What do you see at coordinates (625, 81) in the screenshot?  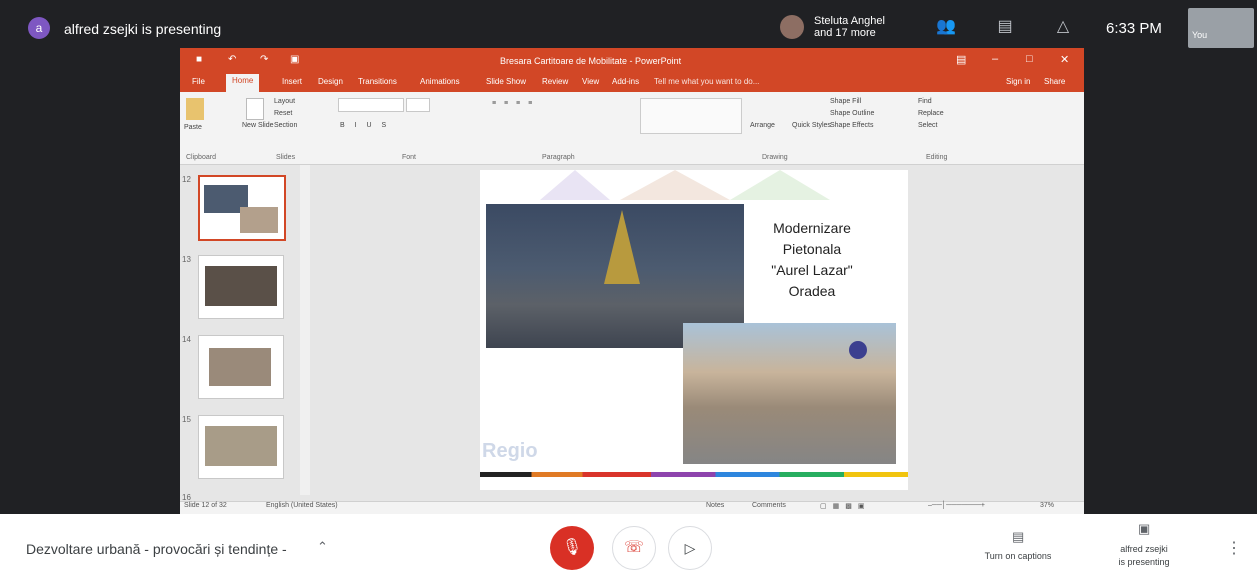 I see `tab-add-ins: Add-ins` at bounding box center [625, 81].